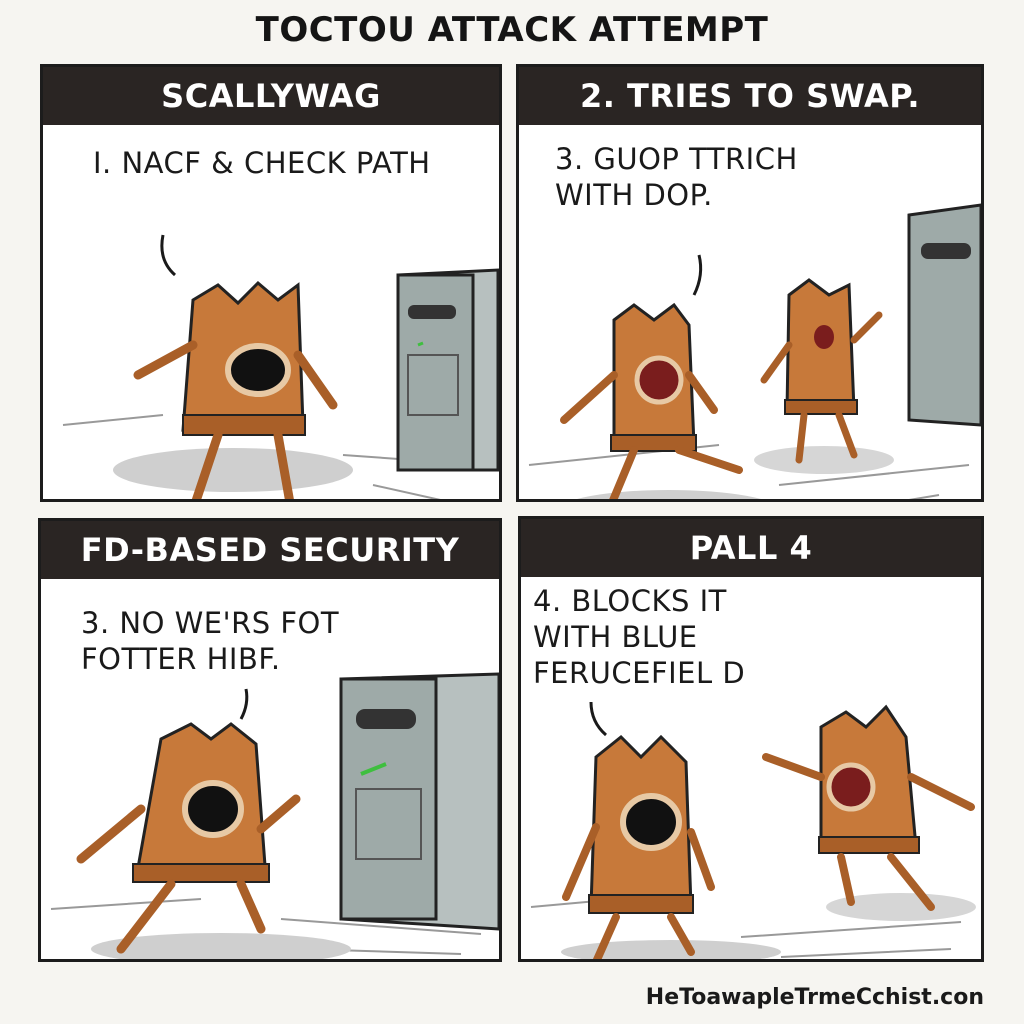 Image resolution: width=1024 pixels, height=1024 pixels. What do you see at coordinates (638, 846) in the screenshot?
I see `defender-character` at bounding box center [638, 846].